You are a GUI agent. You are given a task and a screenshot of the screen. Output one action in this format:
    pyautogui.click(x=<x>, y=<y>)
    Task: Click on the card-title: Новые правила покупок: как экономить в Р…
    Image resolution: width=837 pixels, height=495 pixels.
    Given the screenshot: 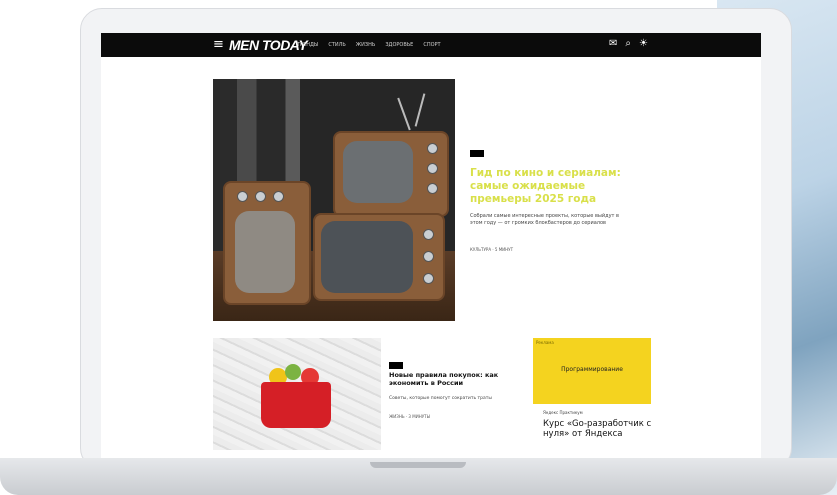 What is the action you would take?
    pyautogui.click(x=453, y=379)
    